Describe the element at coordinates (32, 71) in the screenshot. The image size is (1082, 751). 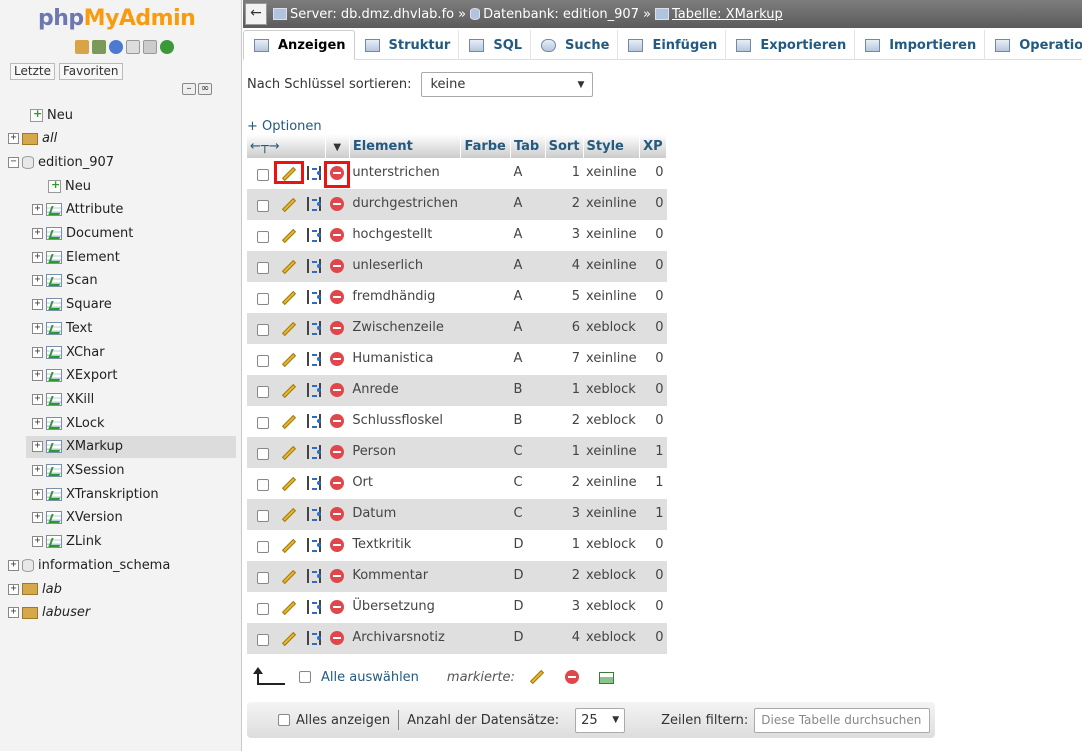
I see `recent-tables-button: Letzte` at that location.